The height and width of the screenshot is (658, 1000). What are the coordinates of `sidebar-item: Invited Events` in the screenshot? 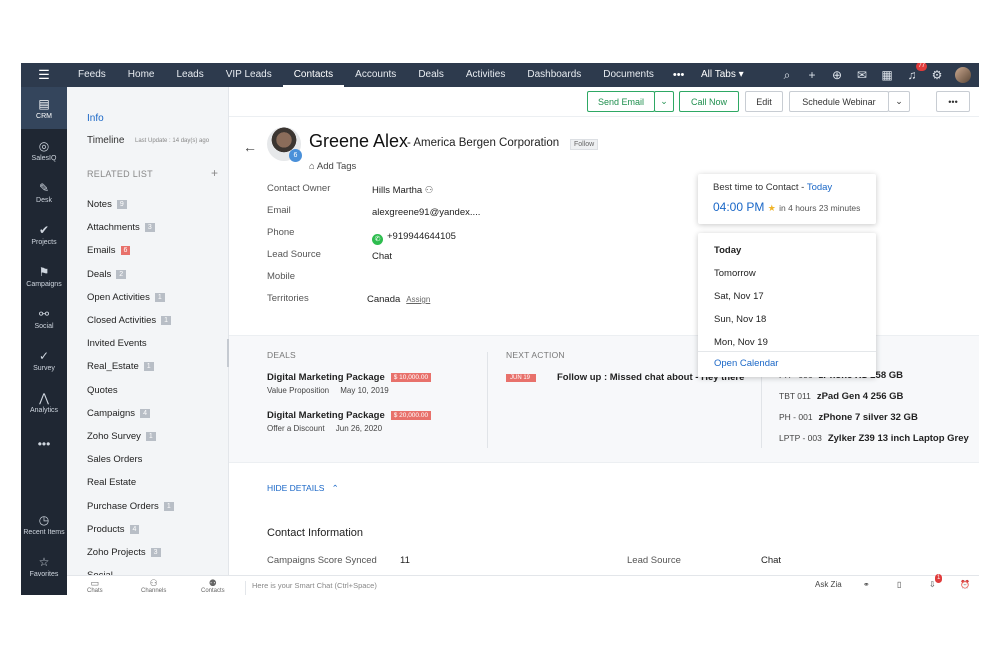 It's located at (130, 343).